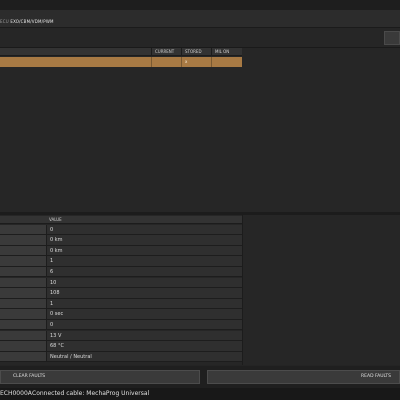 The width and height of the screenshot is (400, 400). I want to click on path-prefix: ECU, so click(4, 21).